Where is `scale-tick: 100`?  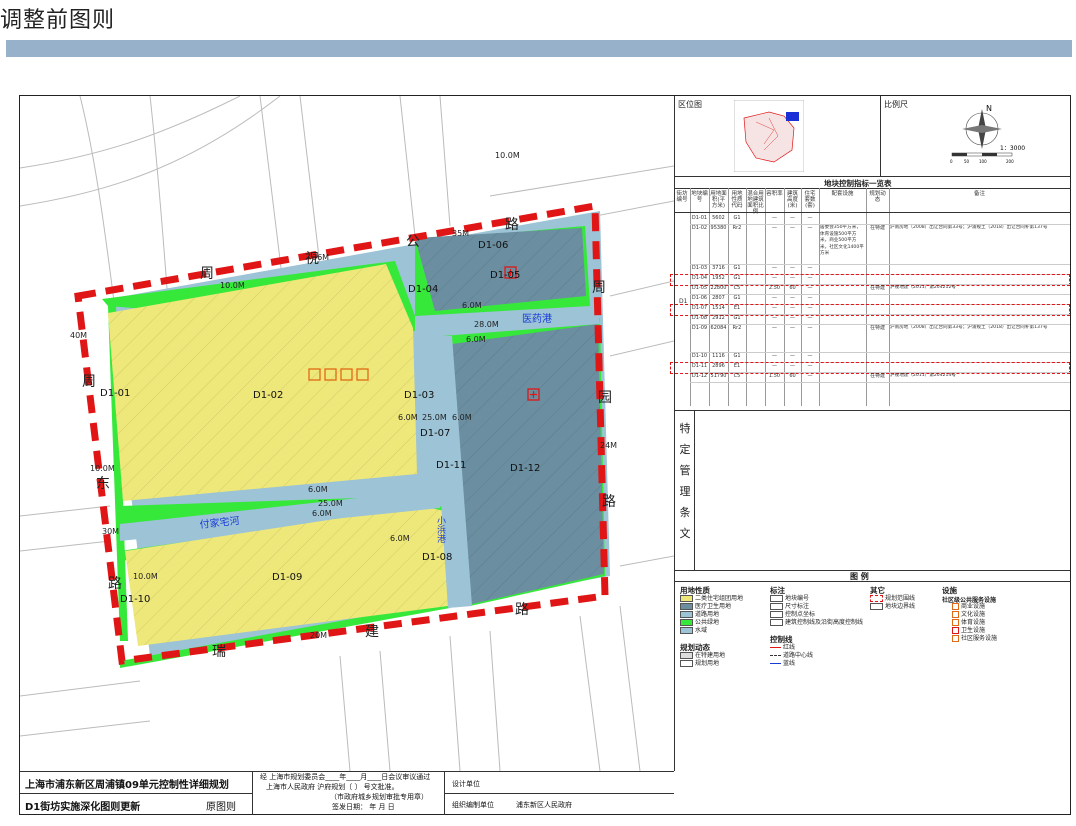 scale-tick: 100 is located at coordinates (983, 161).